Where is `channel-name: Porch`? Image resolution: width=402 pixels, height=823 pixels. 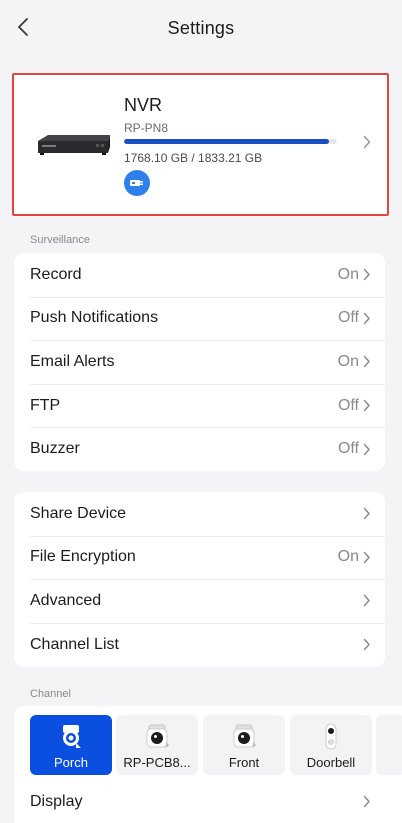
channel-name: Porch is located at coordinates (71, 762).